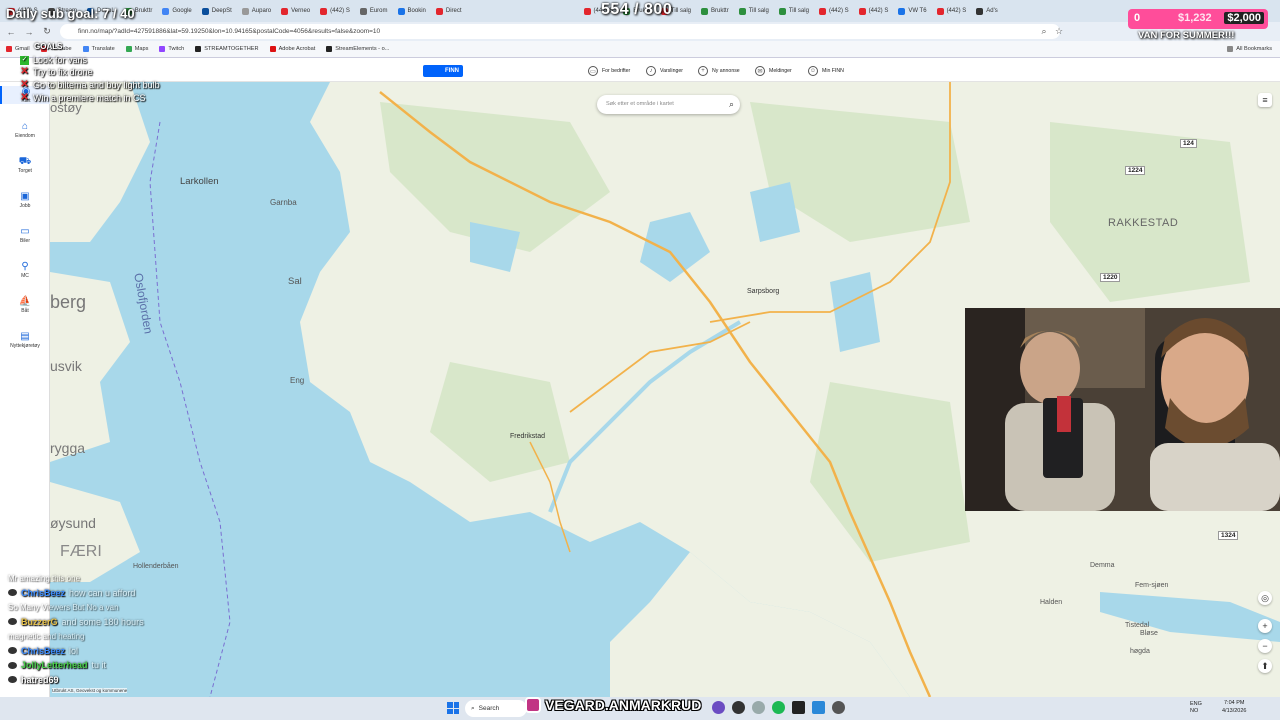 The height and width of the screenshot is (720, 1280). What do you see at coordinates (374, 11) in the screenshot?
I see `browser-tab: Eurom` at bounding box center [374, 11].